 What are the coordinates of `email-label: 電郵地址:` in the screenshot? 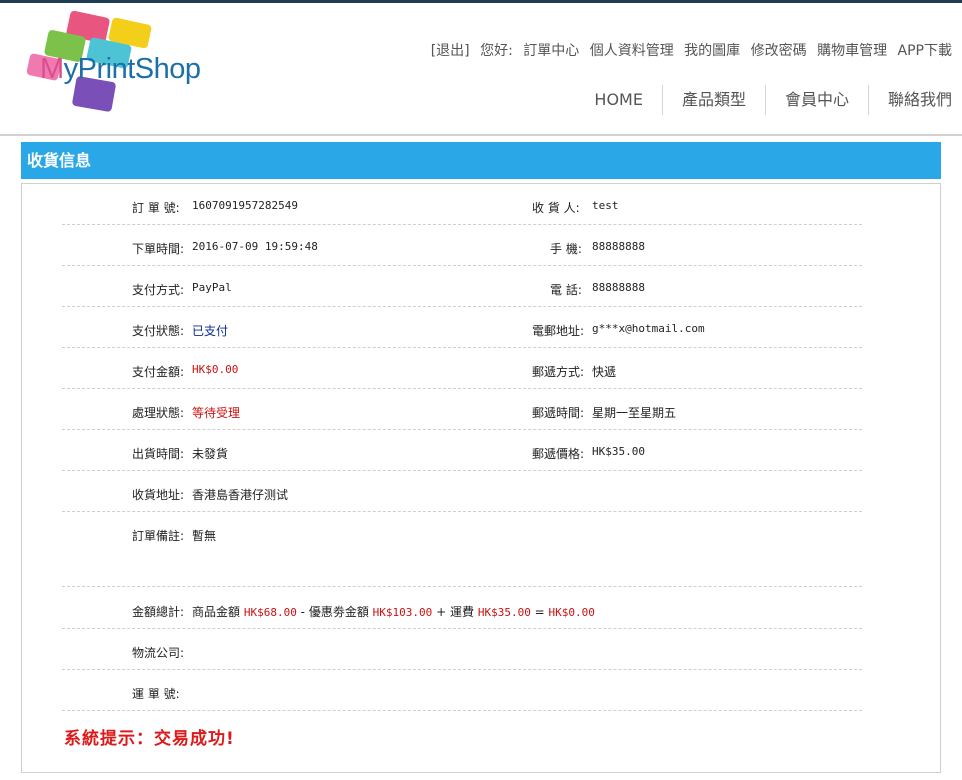 It's located at (558, 331).